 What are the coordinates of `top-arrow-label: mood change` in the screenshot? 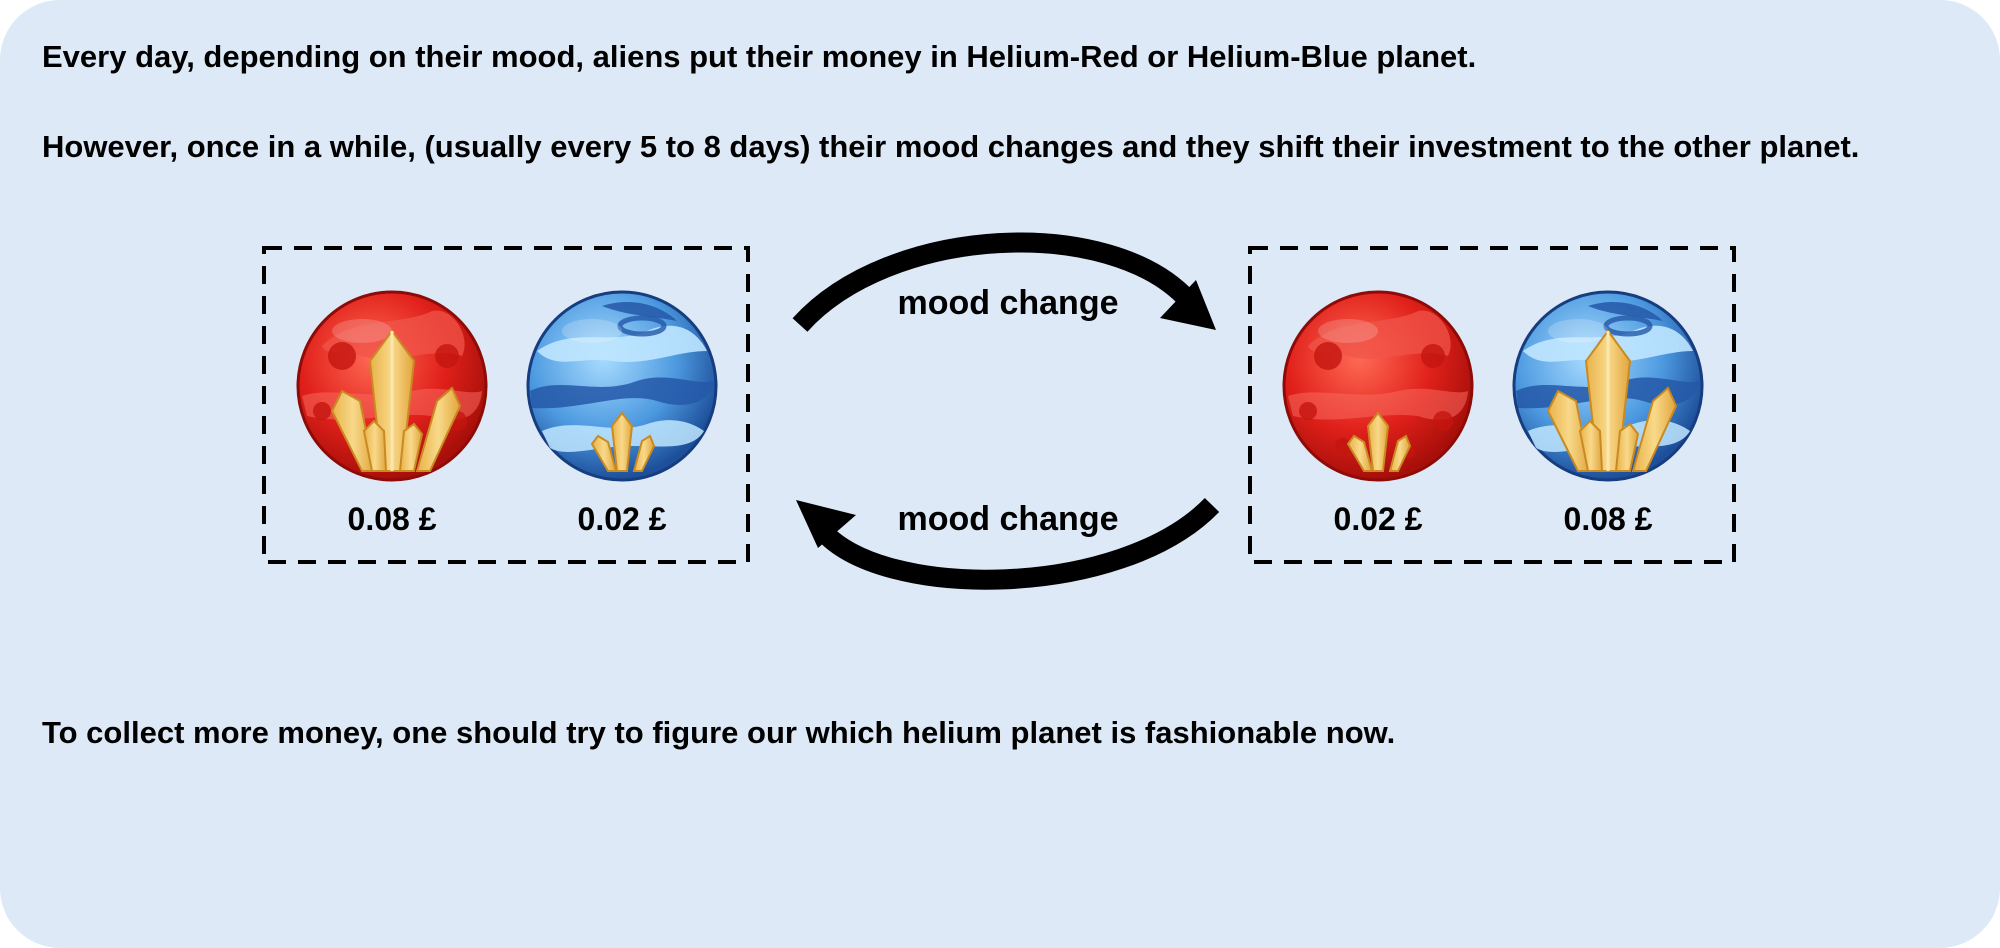 It's located at (1007, 303).